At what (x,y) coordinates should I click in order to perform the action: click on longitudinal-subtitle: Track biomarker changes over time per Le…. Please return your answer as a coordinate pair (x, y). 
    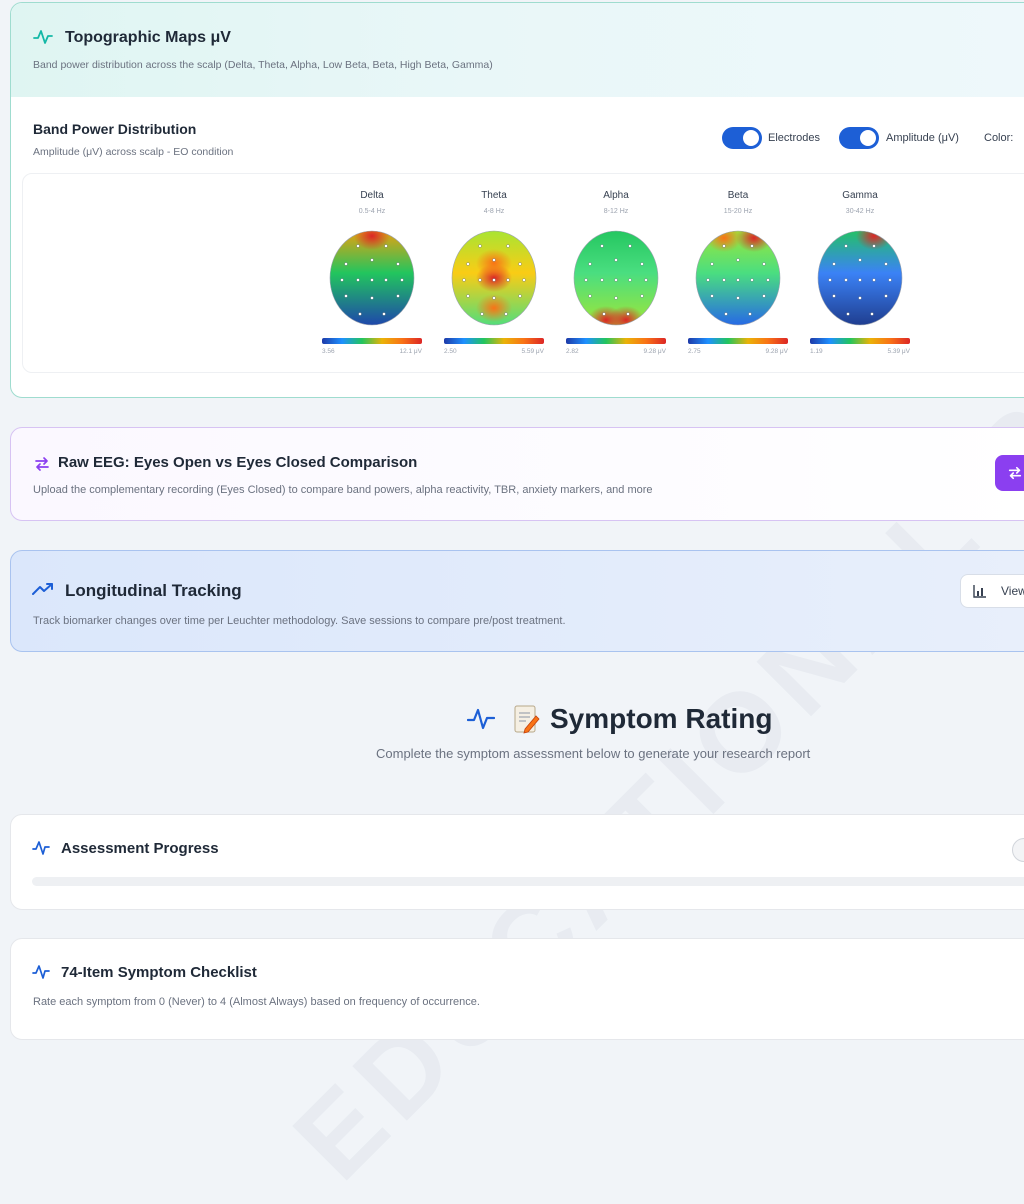
    Looking at the image, I should click on (299, 621).